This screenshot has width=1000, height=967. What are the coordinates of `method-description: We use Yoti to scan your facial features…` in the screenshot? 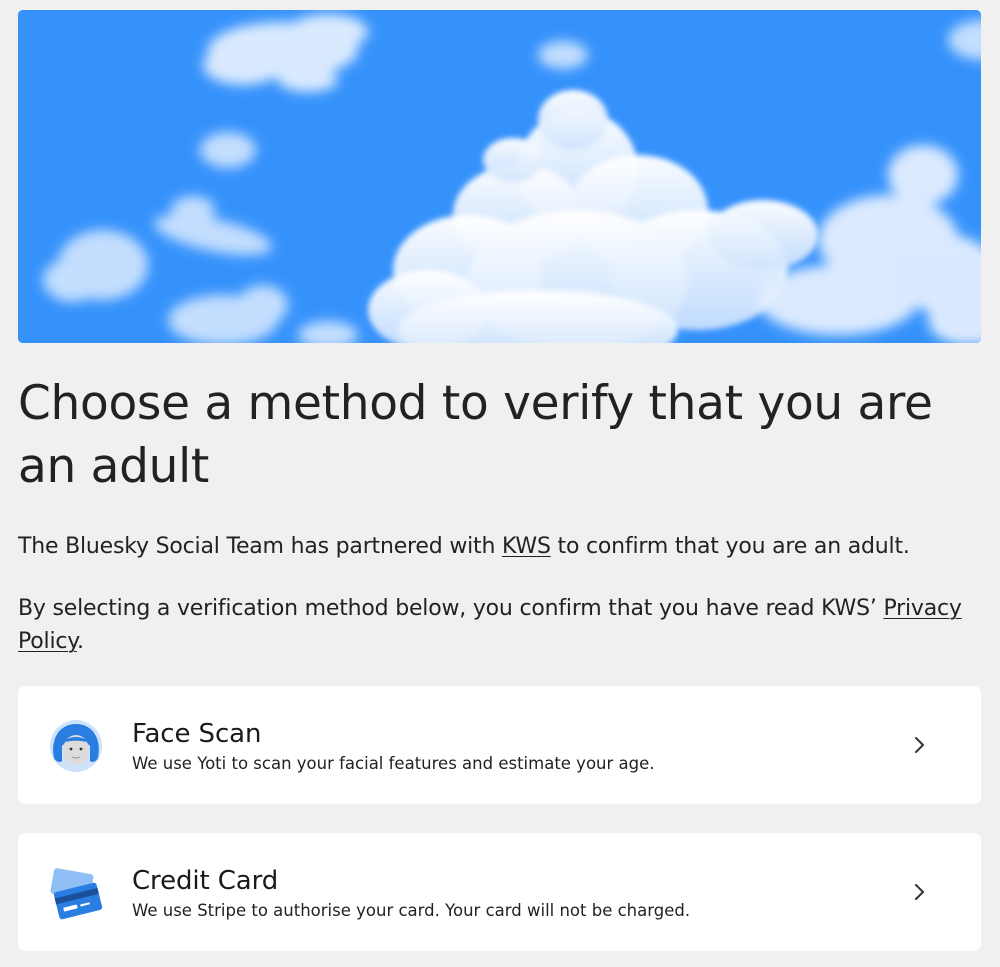 It's located at (393, 763).